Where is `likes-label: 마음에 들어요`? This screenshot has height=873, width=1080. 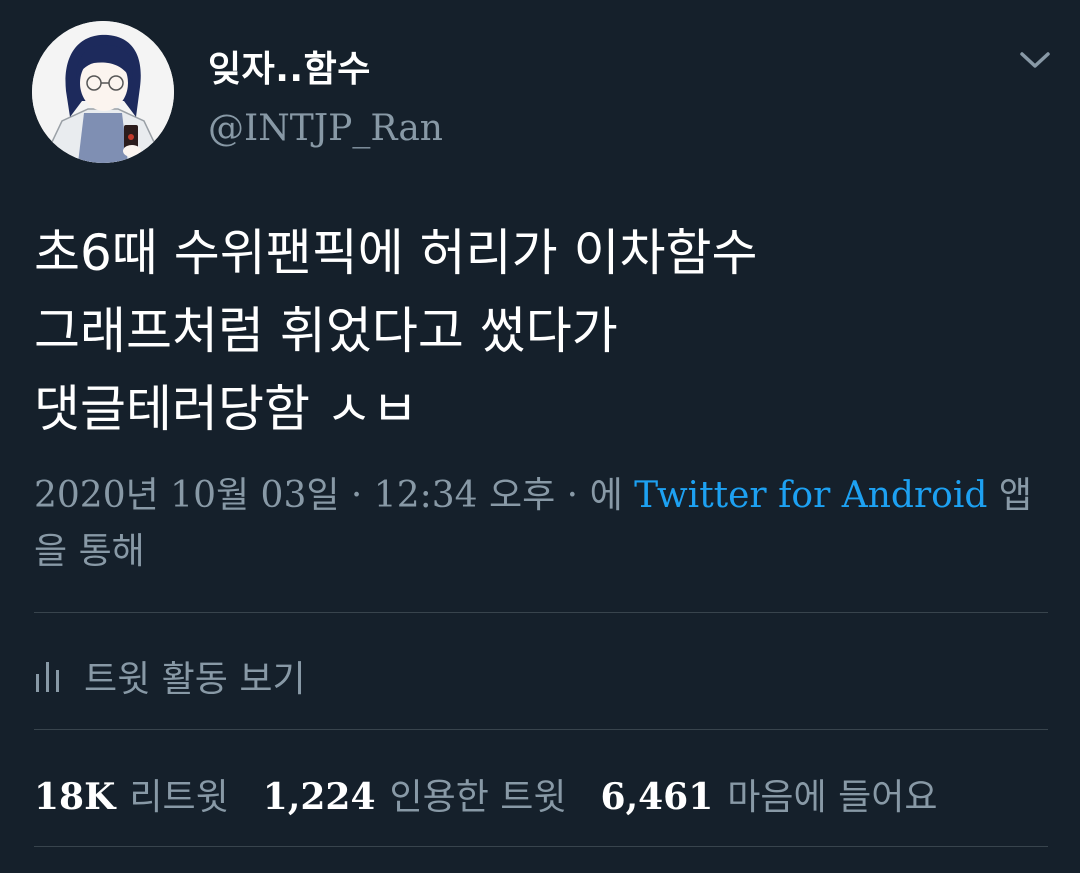 likes-label: 마음에 들어요 is located at coordinates (832, 797).